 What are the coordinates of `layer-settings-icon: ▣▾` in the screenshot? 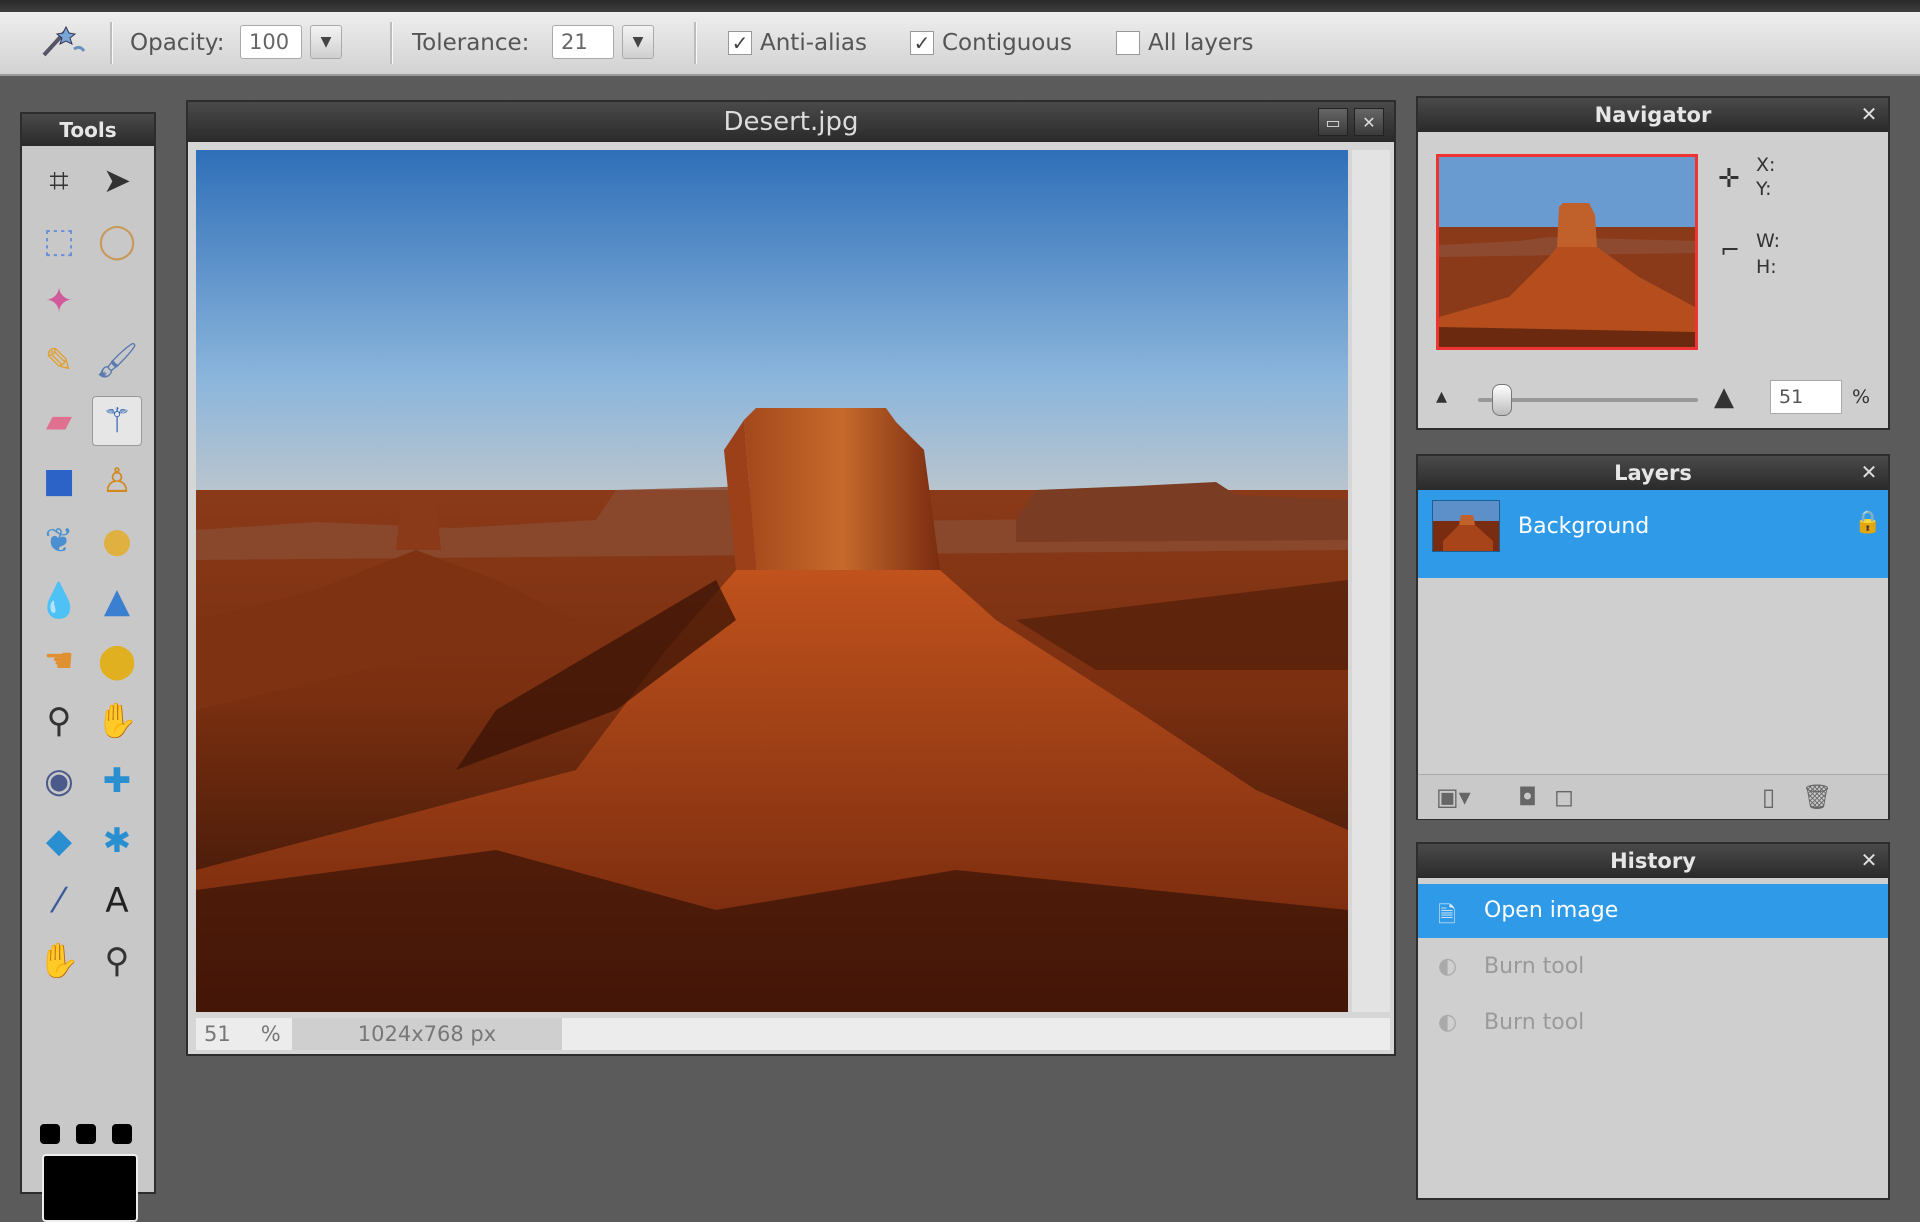 It's located at (1453, 797).